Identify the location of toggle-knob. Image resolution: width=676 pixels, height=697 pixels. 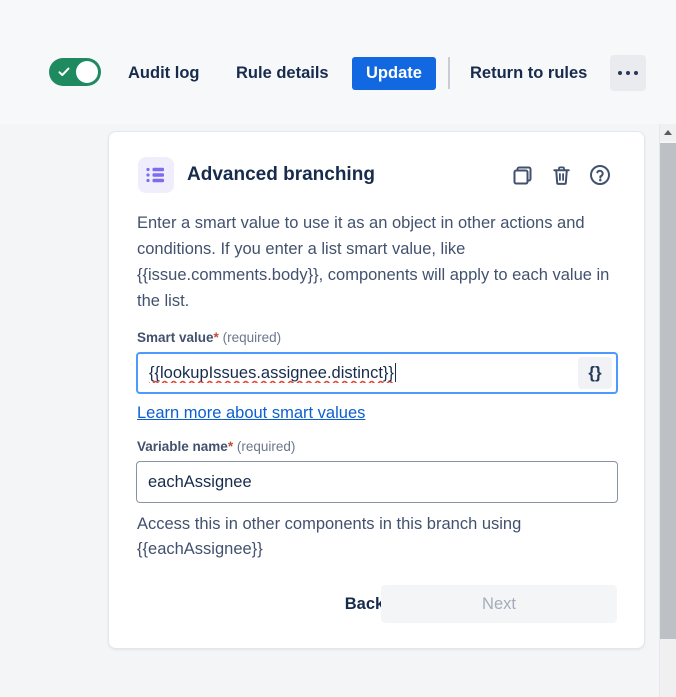
(87, 72).